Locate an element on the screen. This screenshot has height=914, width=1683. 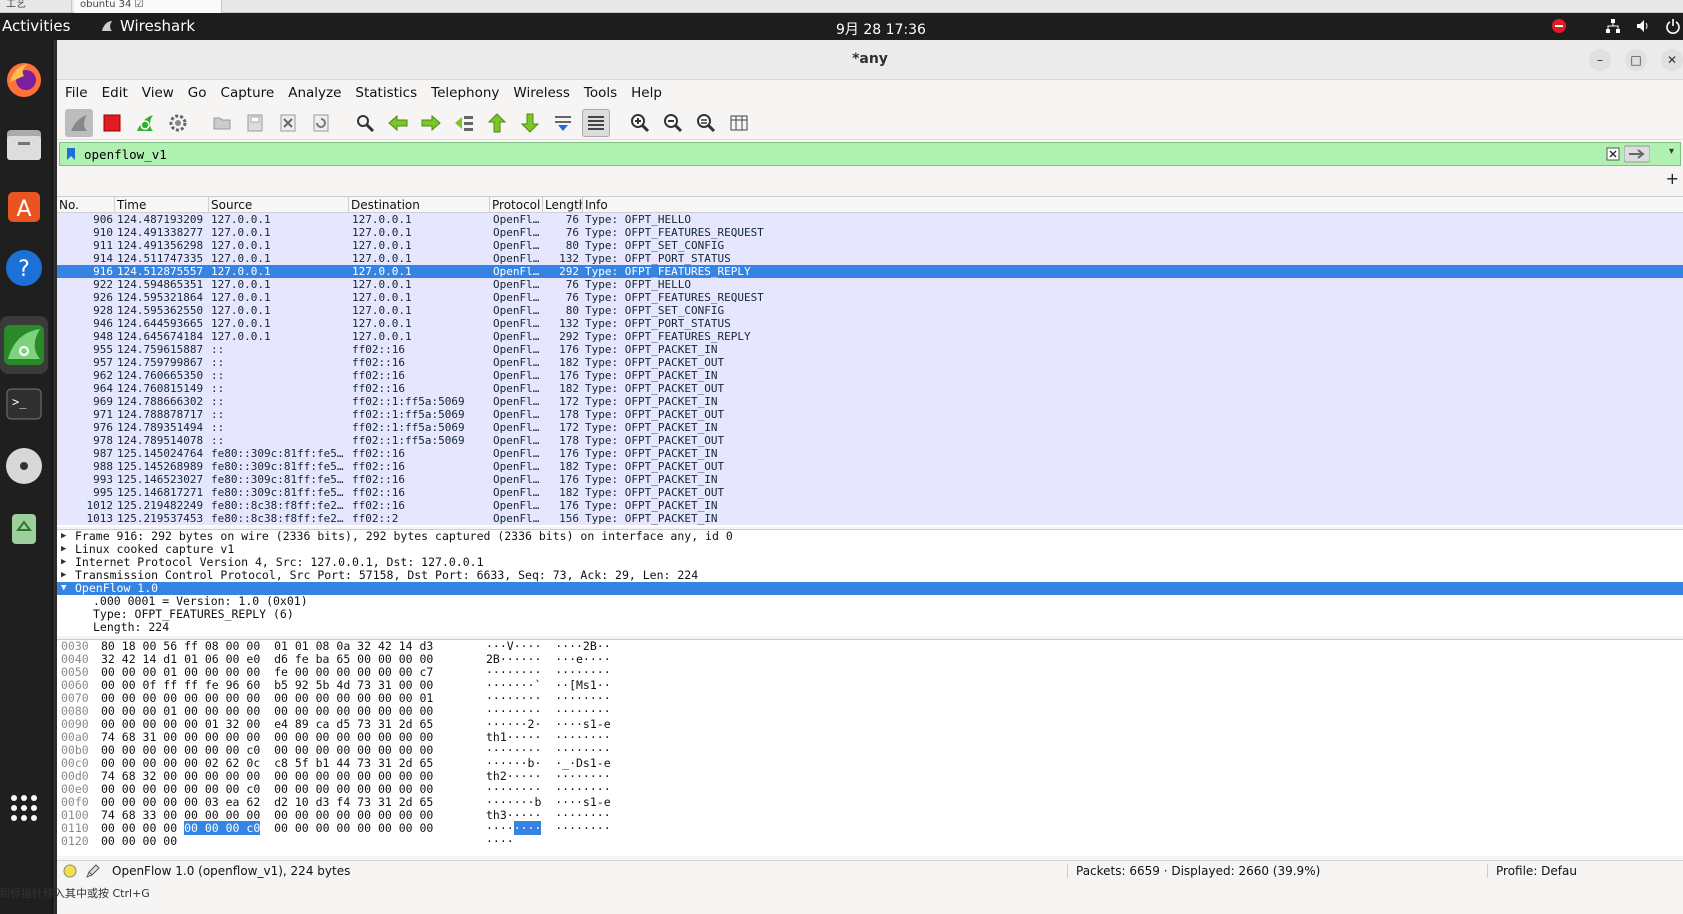
column-destination: Destination is located at coordinates (419, 204).